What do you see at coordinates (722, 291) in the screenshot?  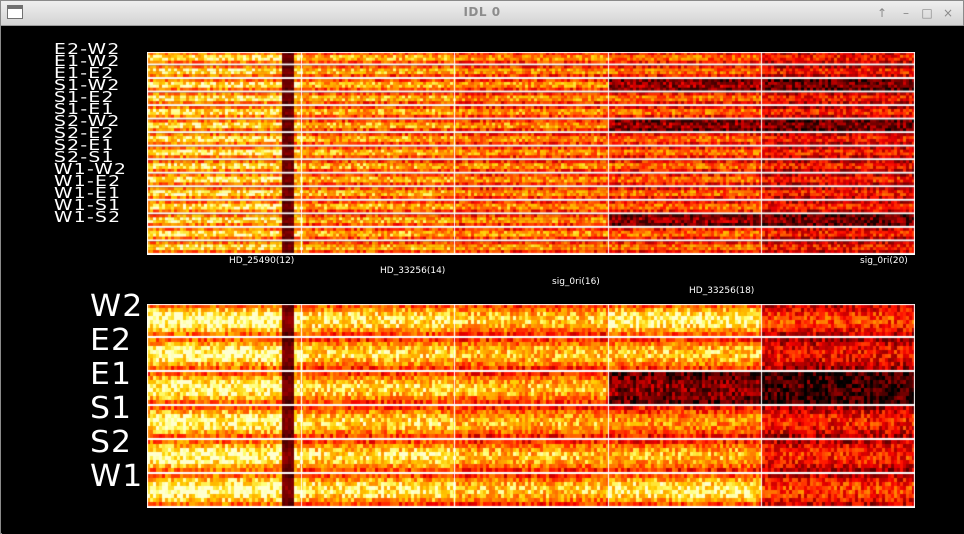 I see `target-label: HD_33256(18)` at bounding box center [722, 291].